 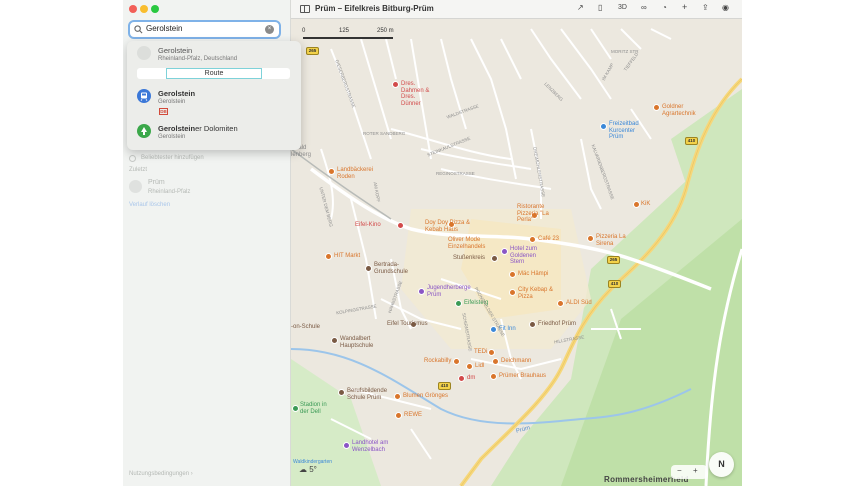 What do you see at coordinates (413, 415) in the screenshot?
I see `poi-label: REWE` at bounding box center [413, 415].